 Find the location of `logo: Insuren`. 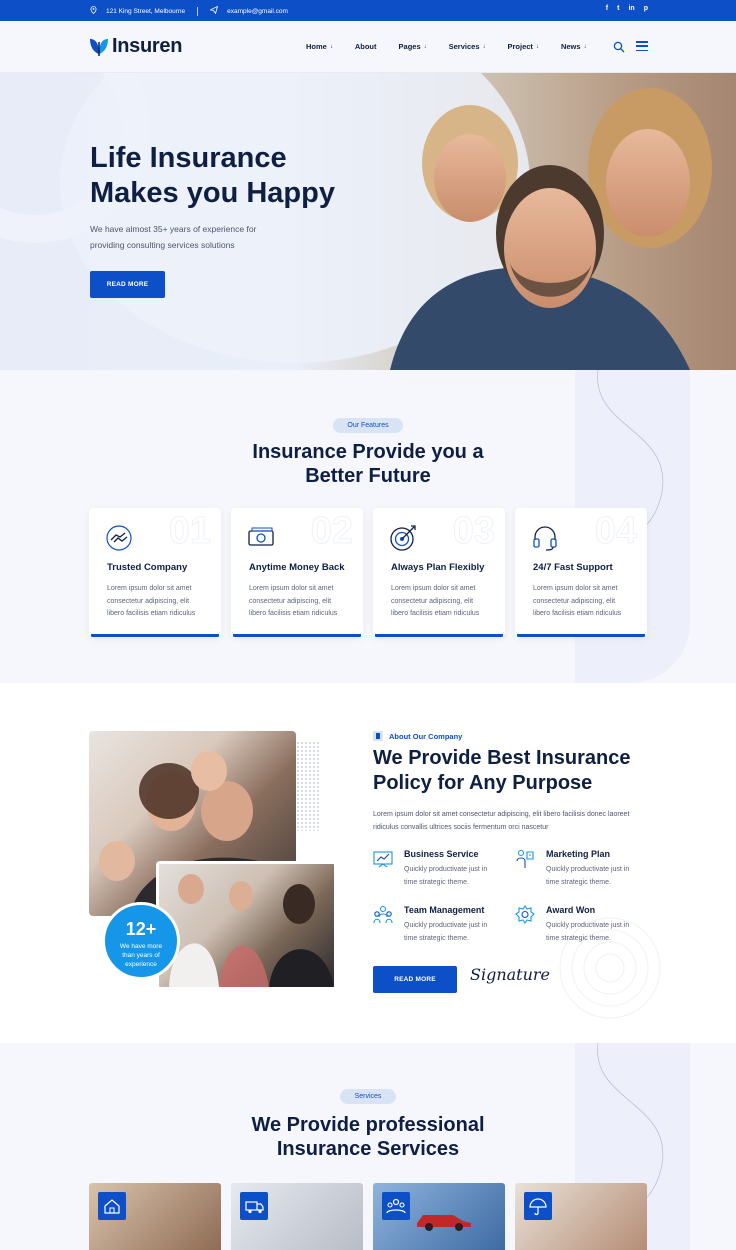

logo: Insuren is located at coordinates (135, 46).